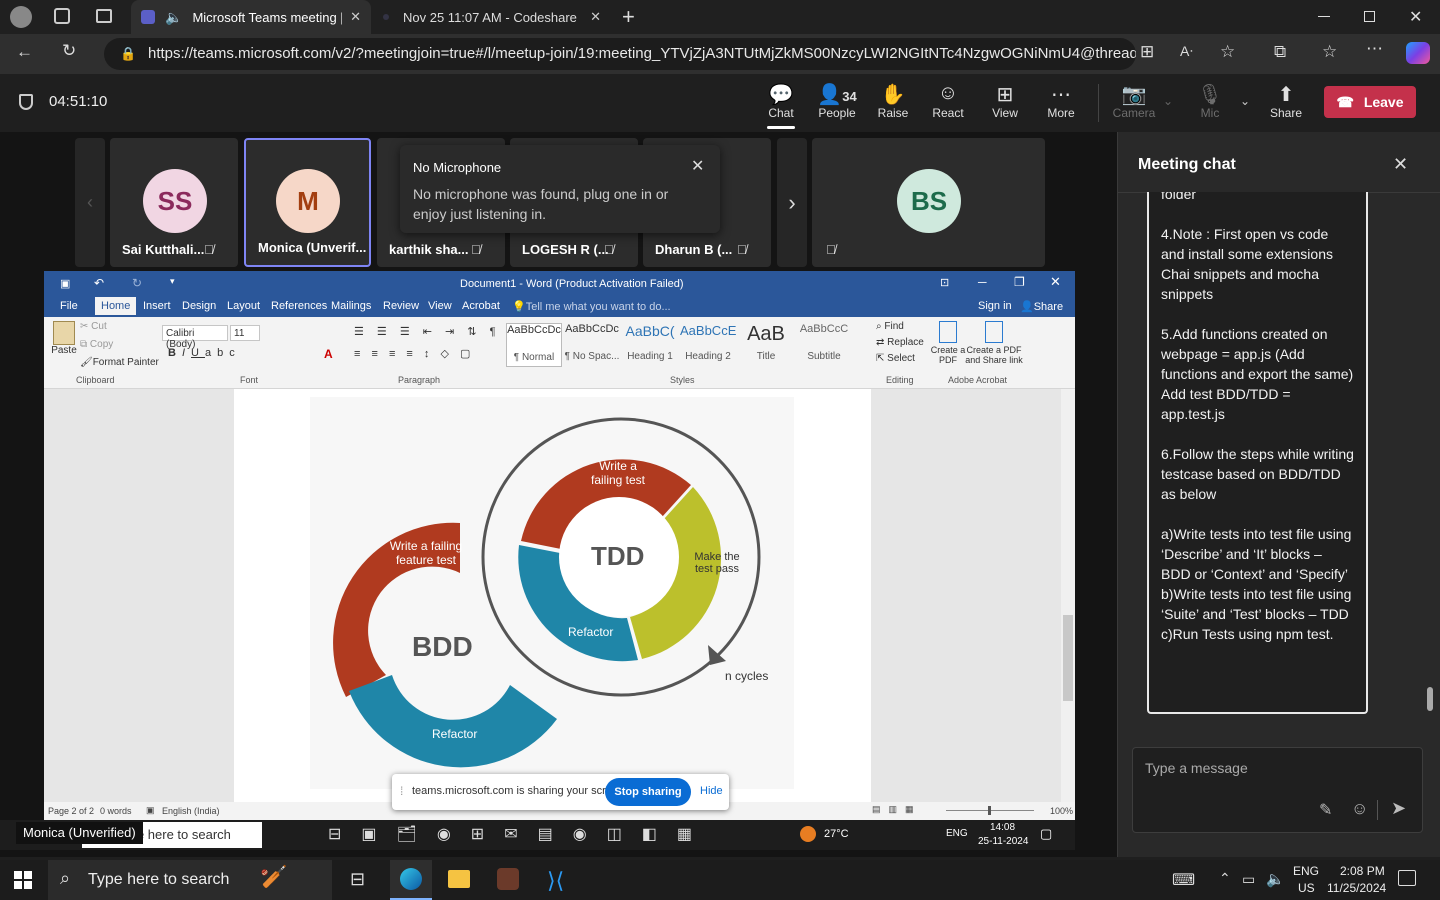 The image size is (1440, 900). I want to click on copy-button: ⧉ Copy, so click(96, 344).